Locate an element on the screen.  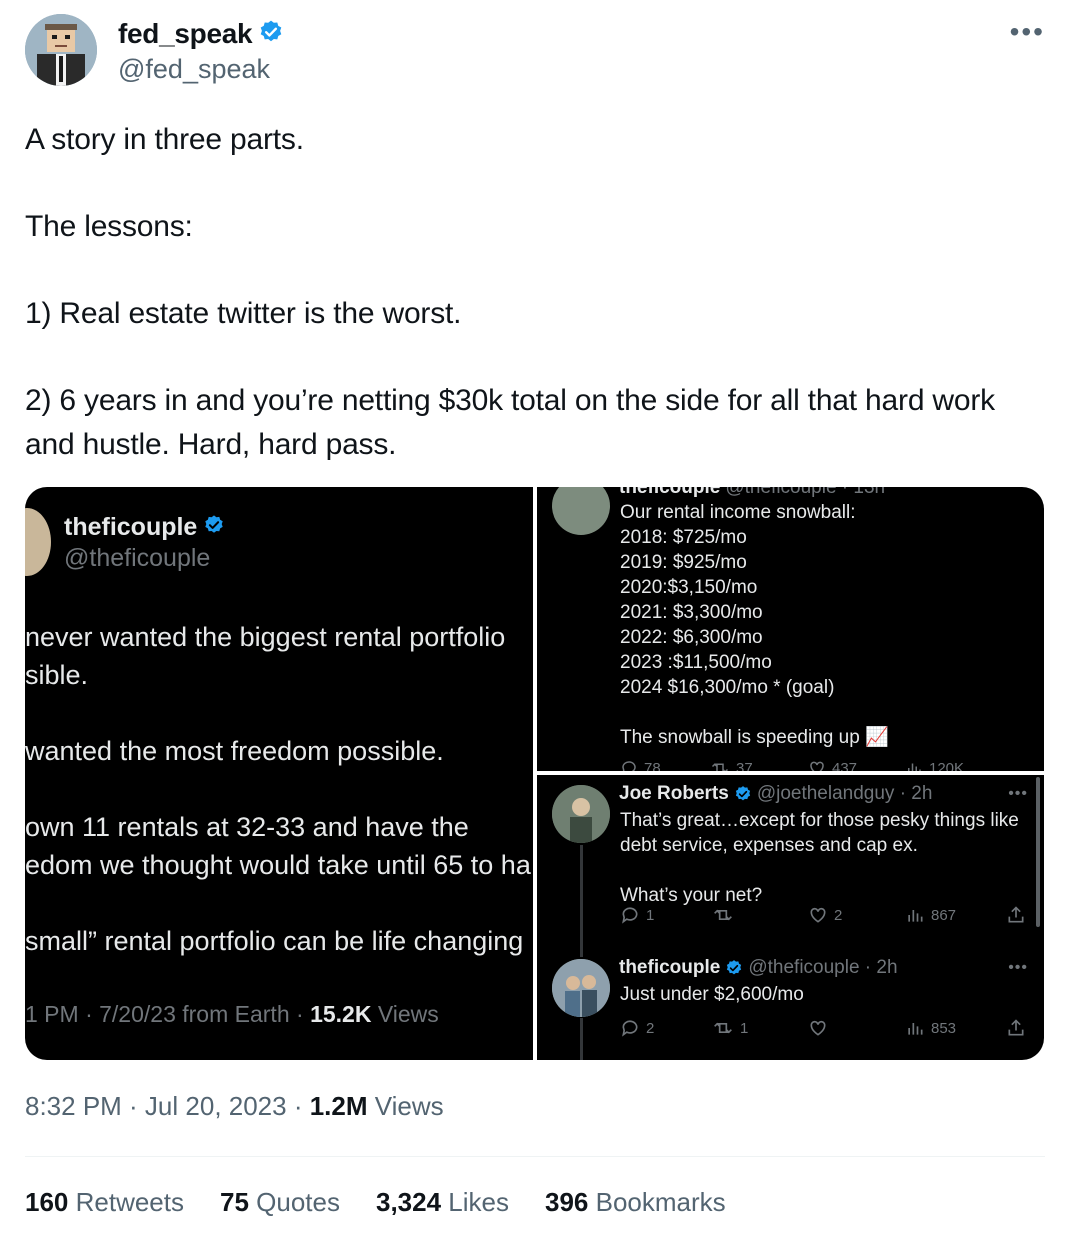
author-display-name: fed_speak is located at coordinates (185, 34).